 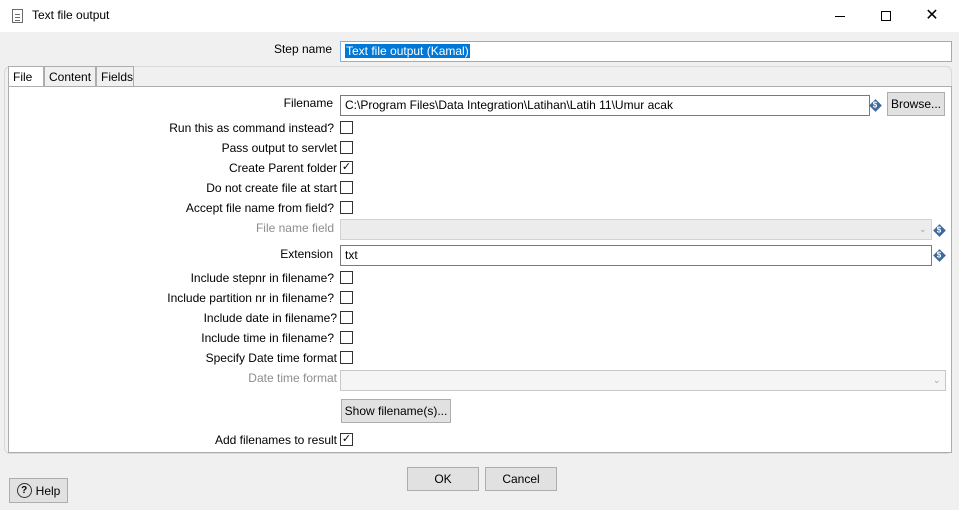 I want to click on file-name-field-combo: ⌄, so click(x=636, y=229).